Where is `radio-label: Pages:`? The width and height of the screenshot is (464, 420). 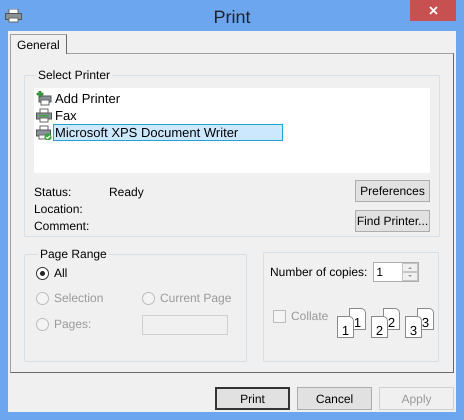 radio-label: Pages: is located at coordinates (73, 324).